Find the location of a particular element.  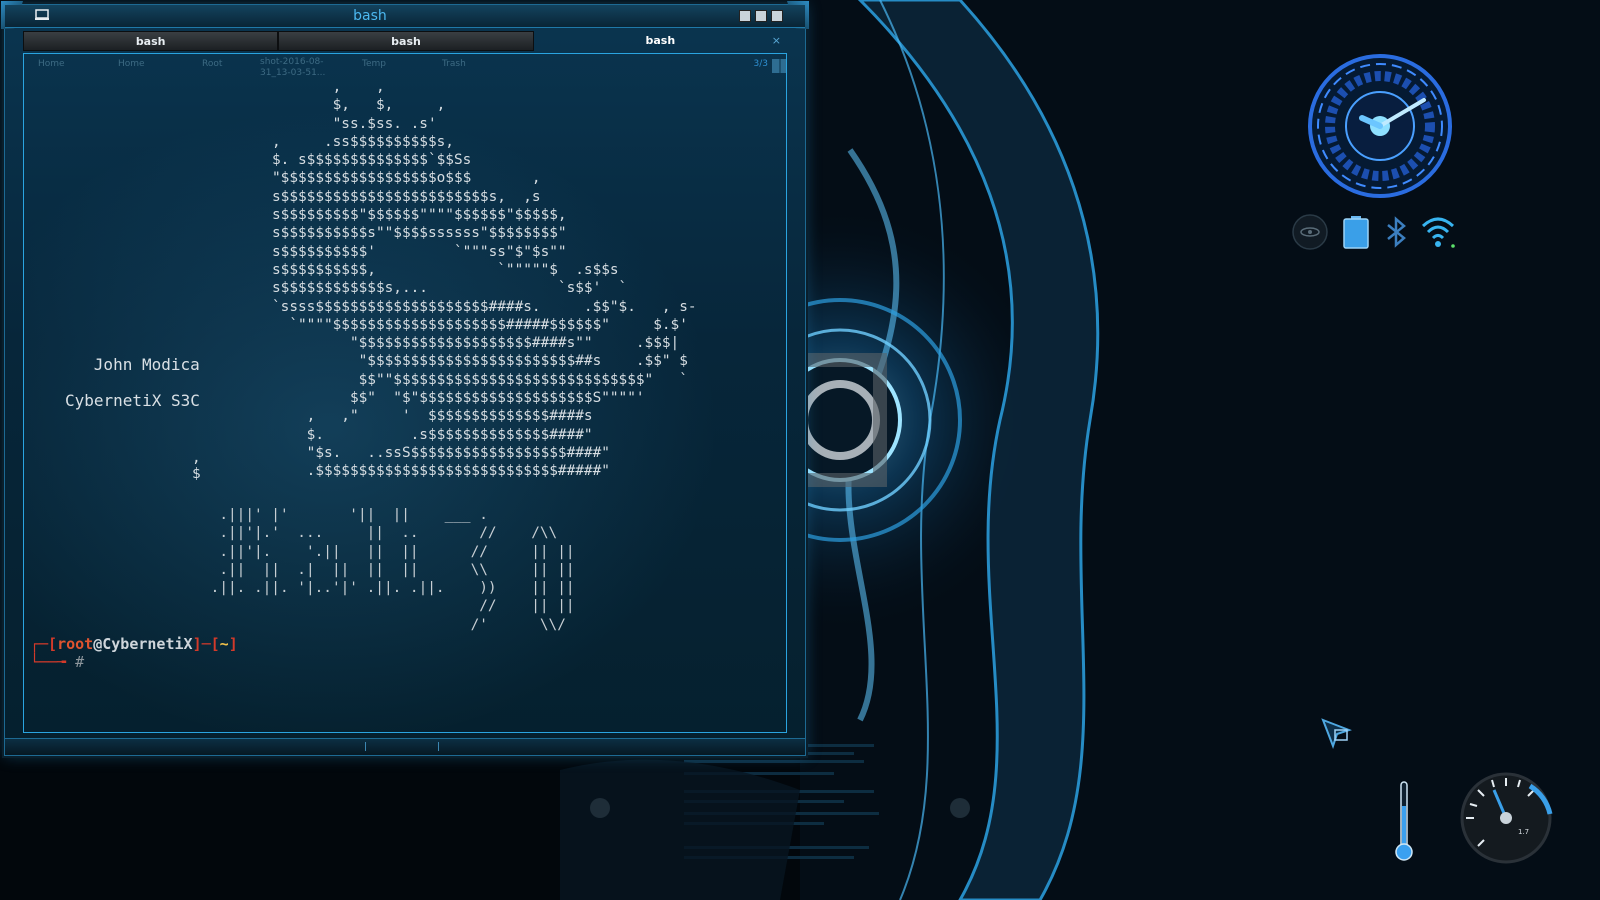

desktop-icon-home-2: Home is located at coordinates (131, 64).